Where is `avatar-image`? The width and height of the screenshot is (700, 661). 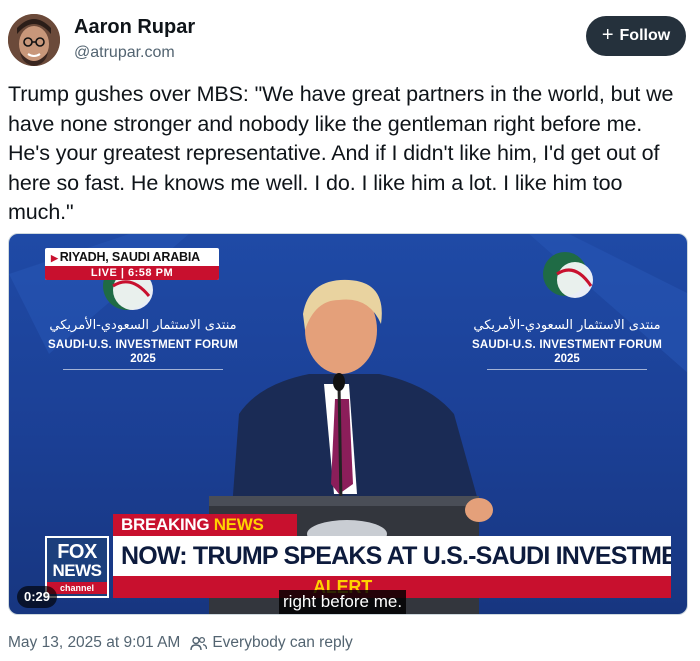
avatar-image is located at coordinates (34, 40).